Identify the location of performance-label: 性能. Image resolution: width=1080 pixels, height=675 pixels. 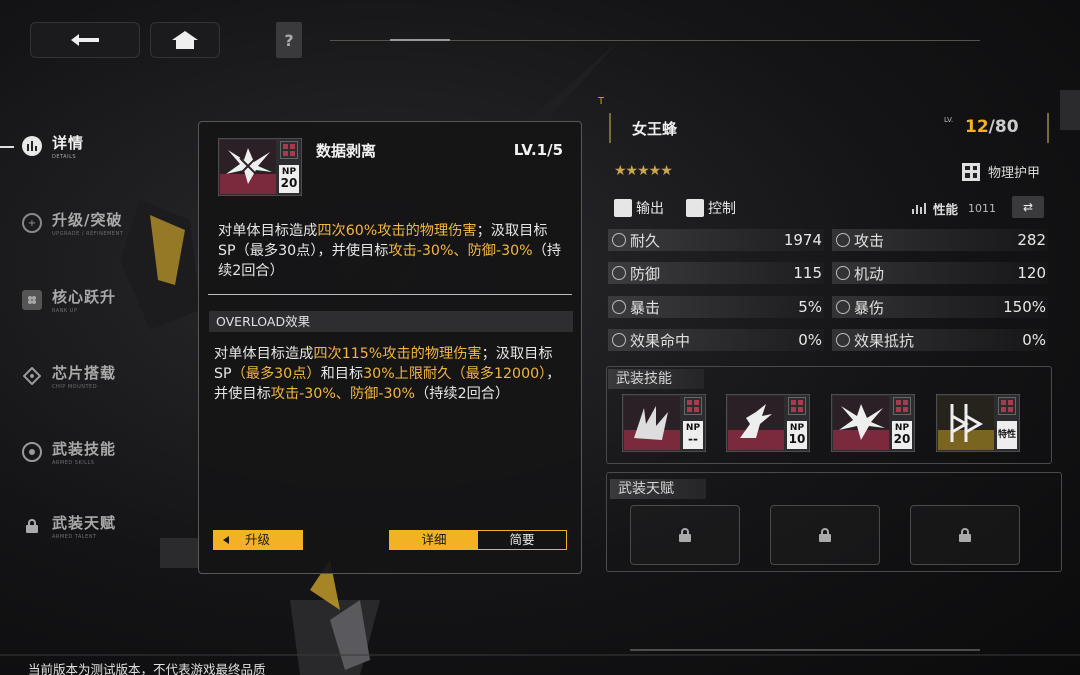
(946, 209).